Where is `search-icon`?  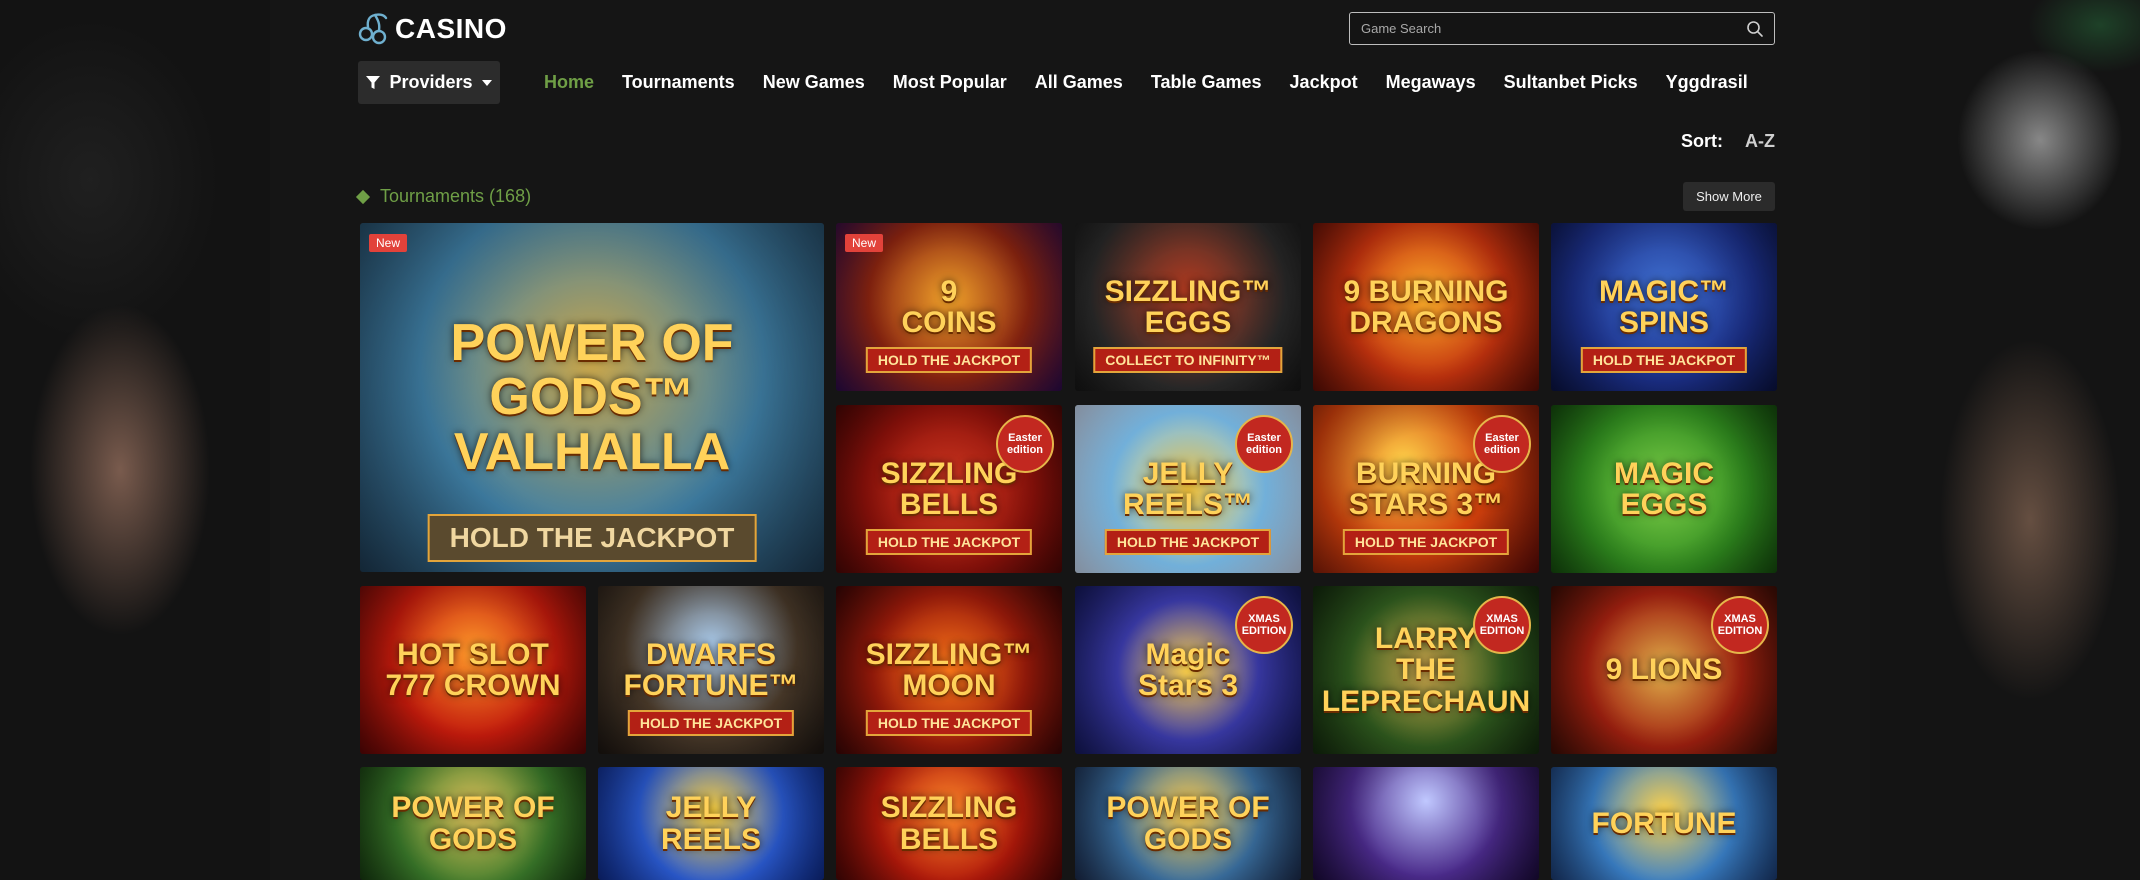
search-icon is located at coordinates (1755, 29).